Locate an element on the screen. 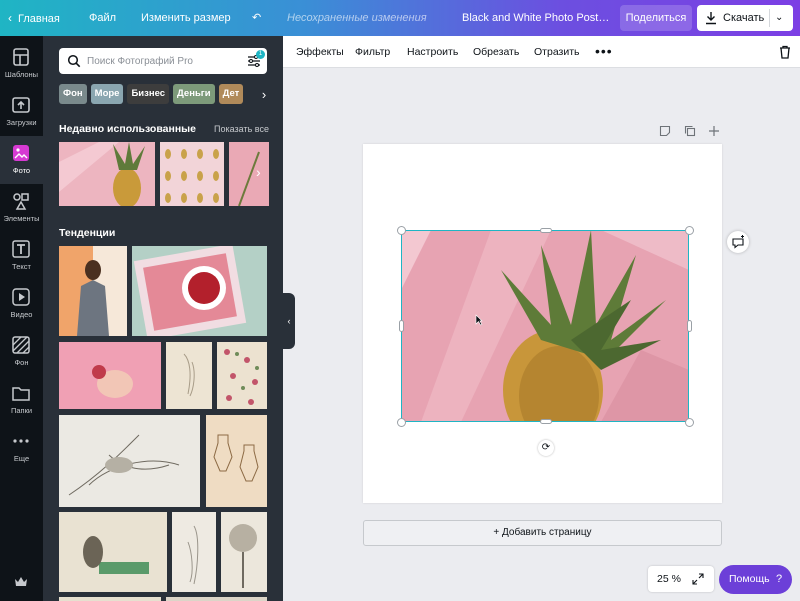 This screenshot has width=800, height=601. zoom-control: 25 % is located at coordinates (681, 579).